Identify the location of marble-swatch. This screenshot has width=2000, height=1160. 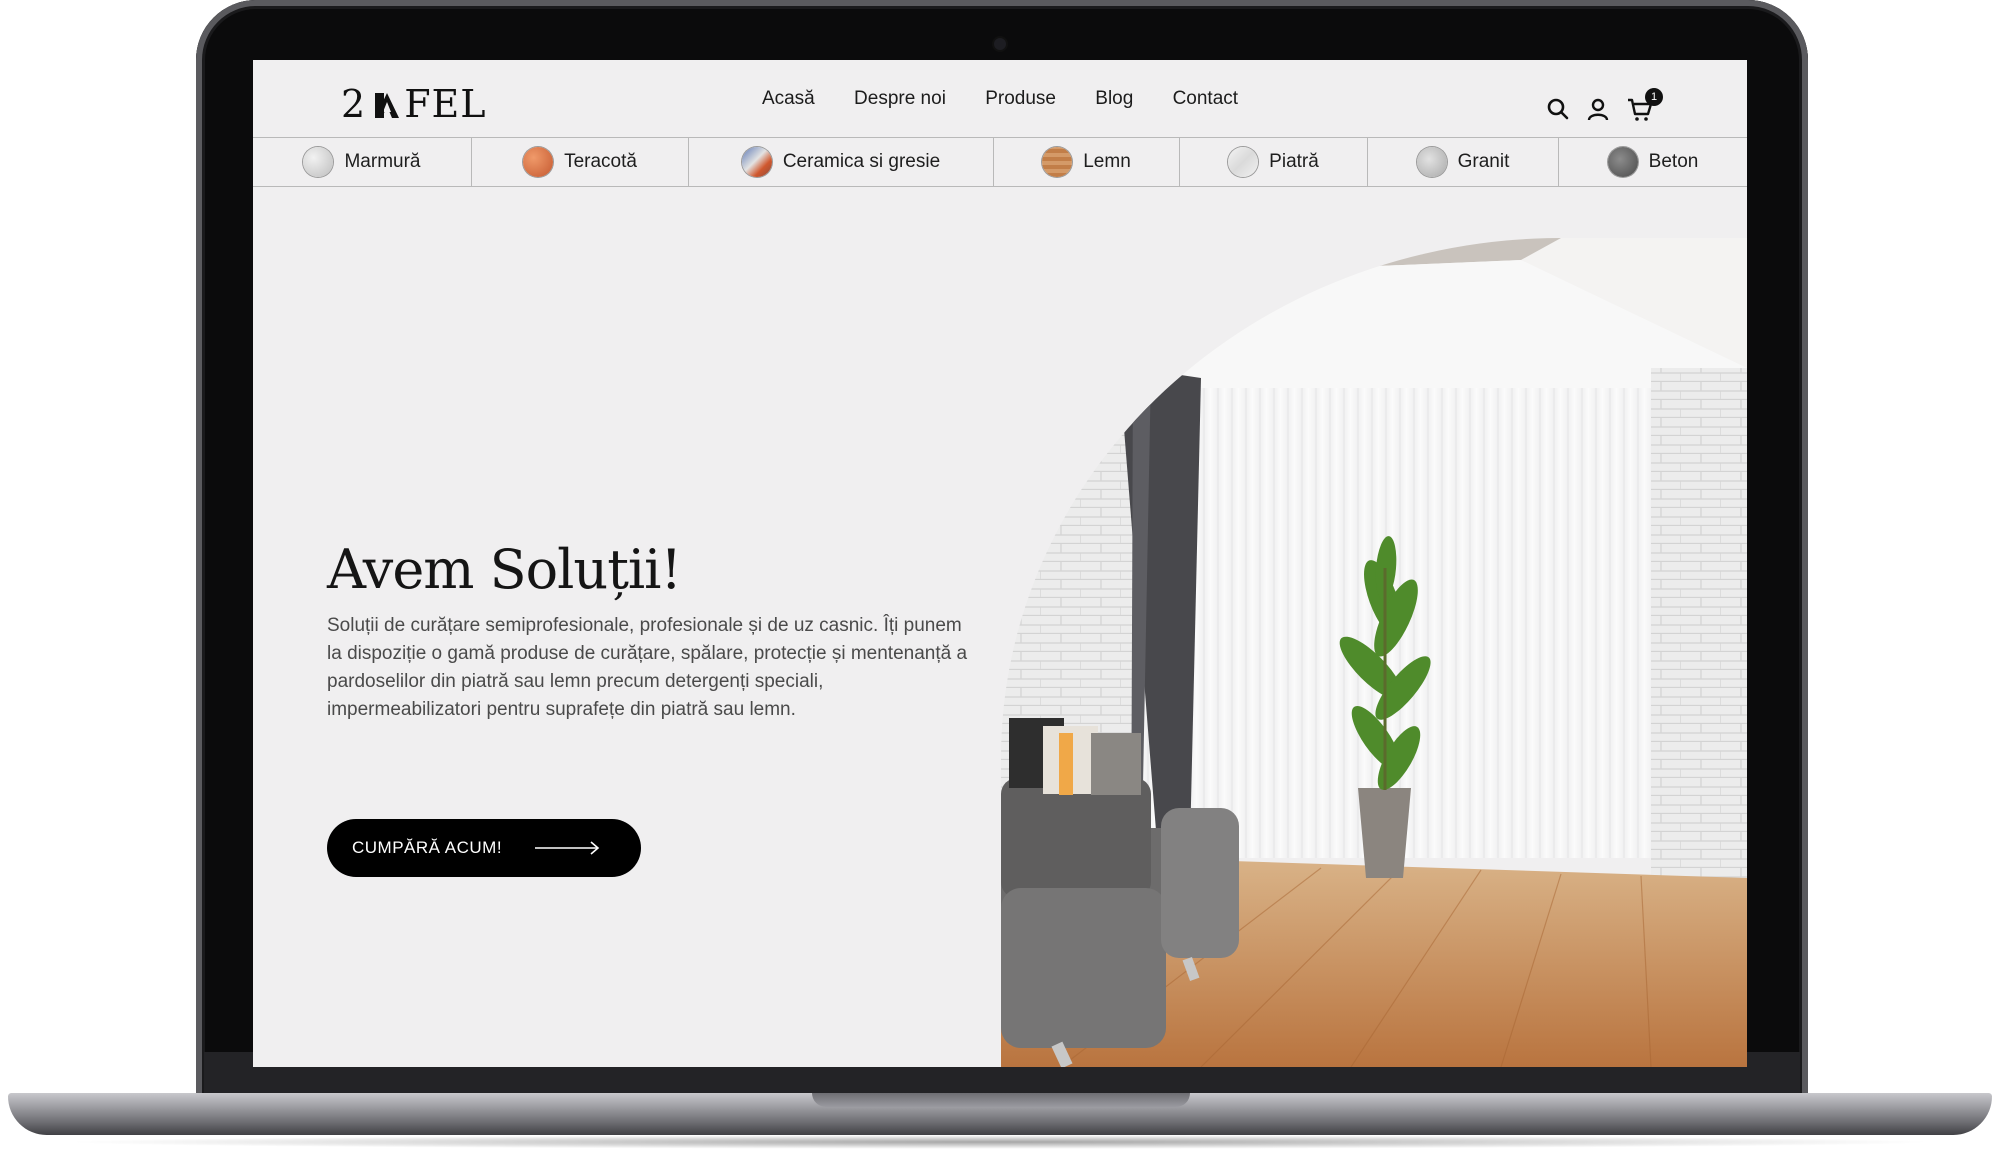
(318, 162).